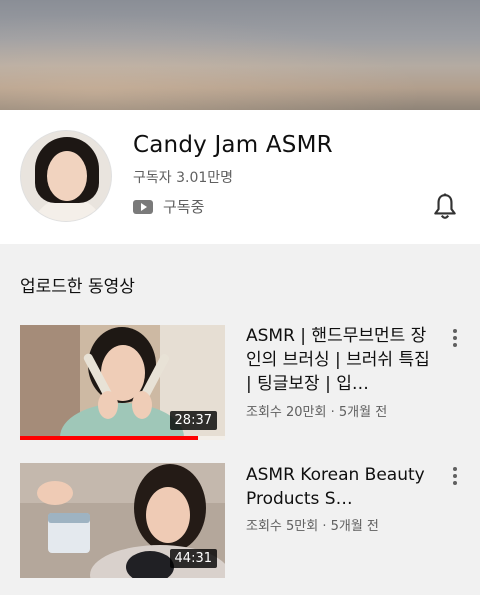 The image size is (480, 595). I want to click on subscriber-count: 구독자 3.01만명, so click(183, 178).